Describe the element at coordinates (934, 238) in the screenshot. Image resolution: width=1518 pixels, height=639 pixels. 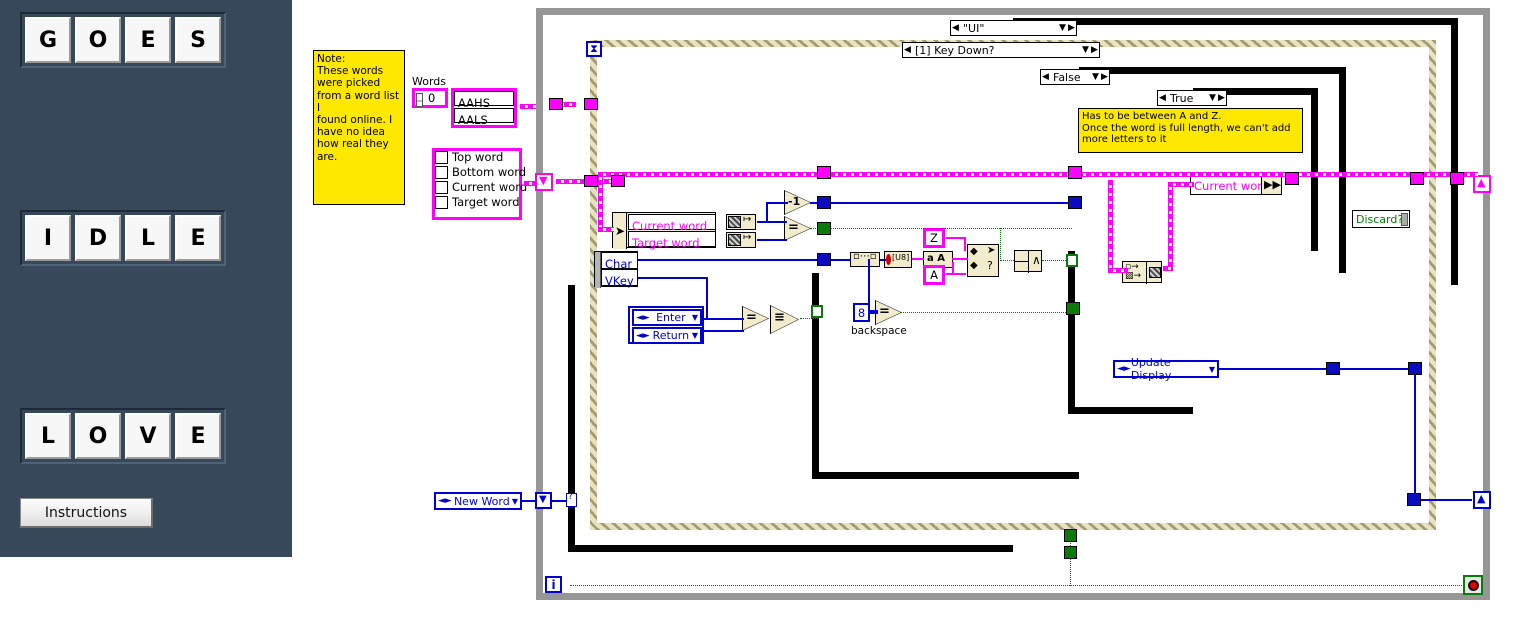
I see `letter-z-constant: Z` at that location.